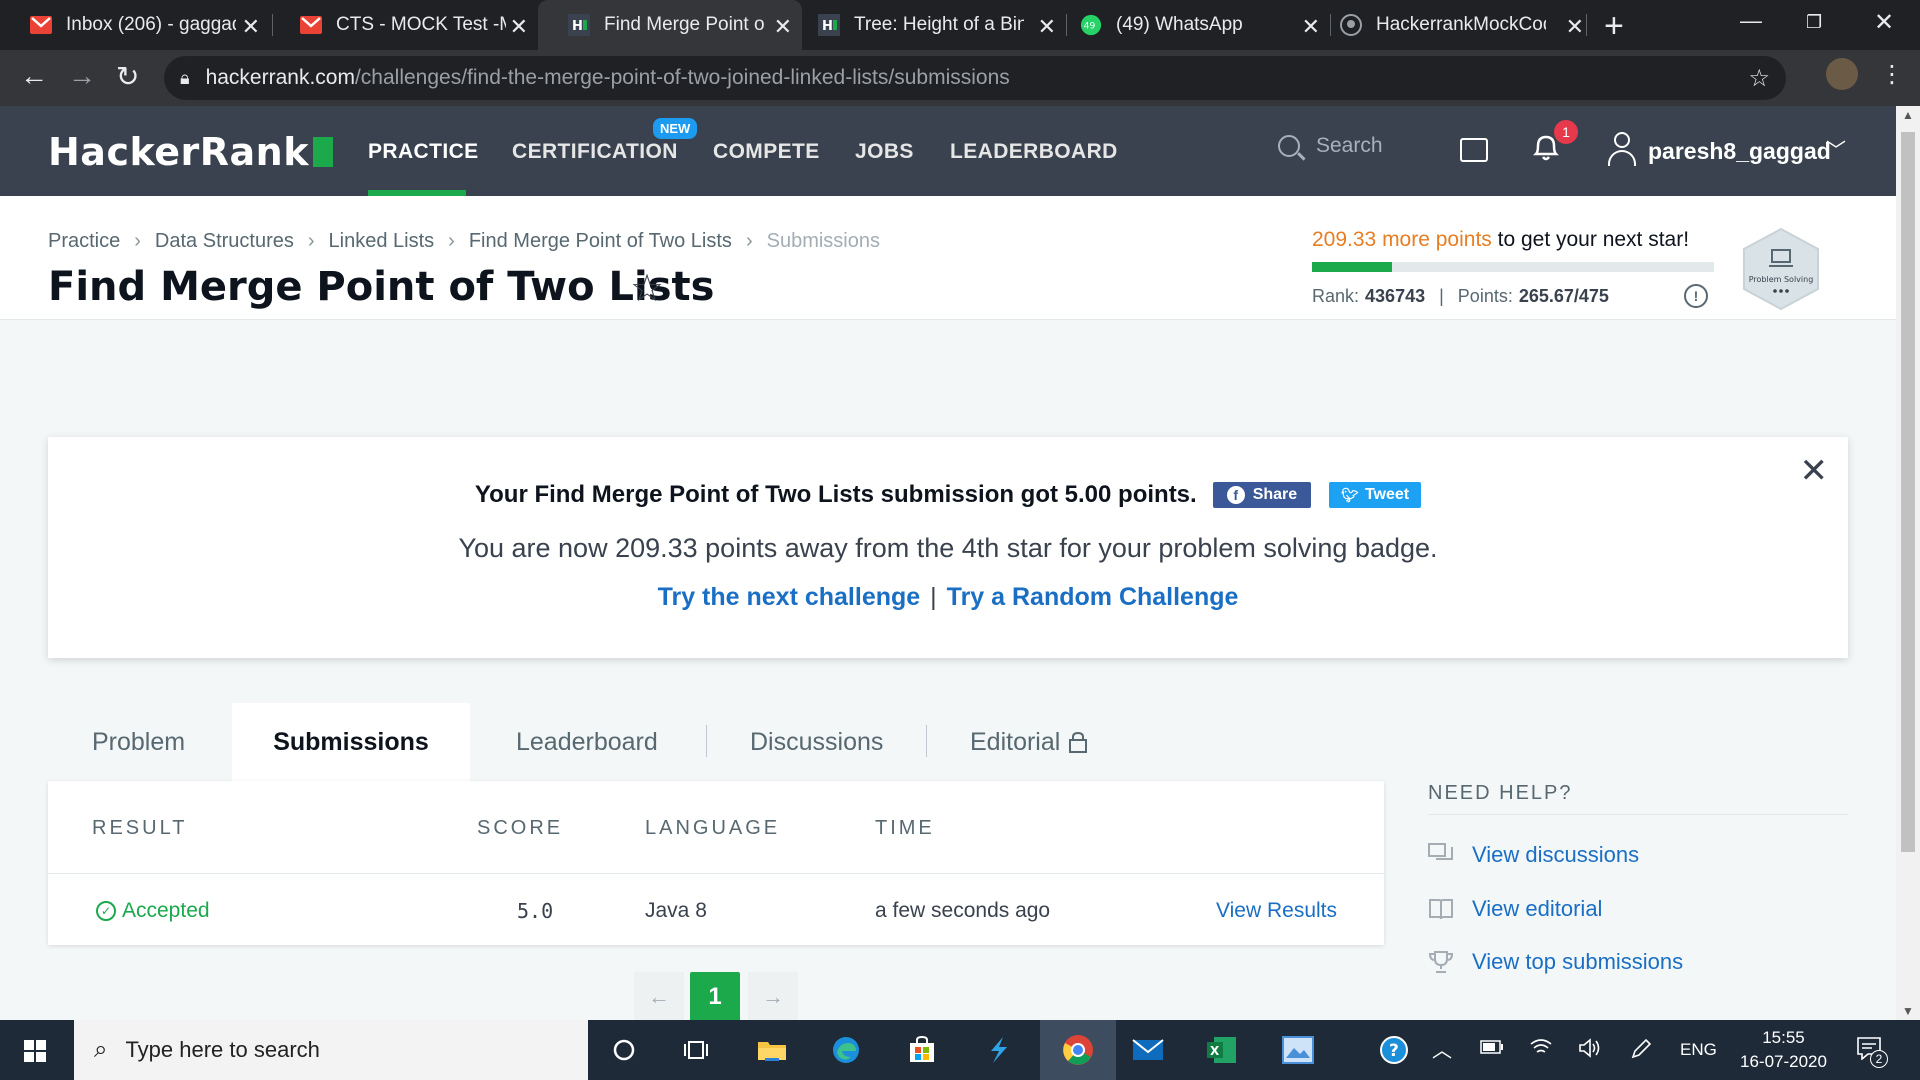 Image resolution: width=1920 pixels, height=1080 pixels. I want to click on hackerrank-logo: HackerRank, so click(190, 152).